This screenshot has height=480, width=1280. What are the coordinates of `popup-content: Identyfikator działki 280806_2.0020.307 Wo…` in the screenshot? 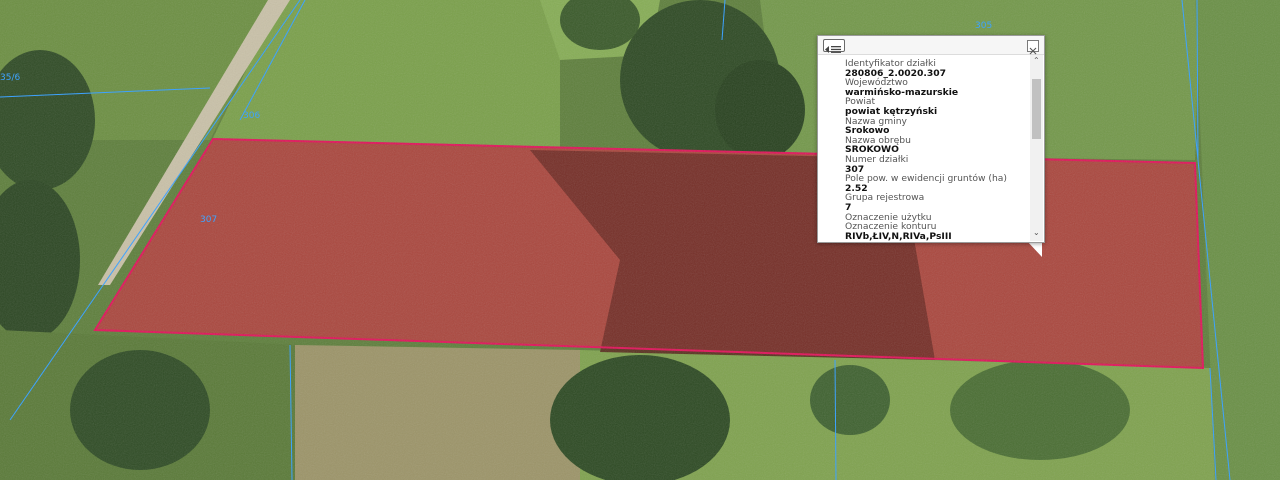 It's located at (924, 148).